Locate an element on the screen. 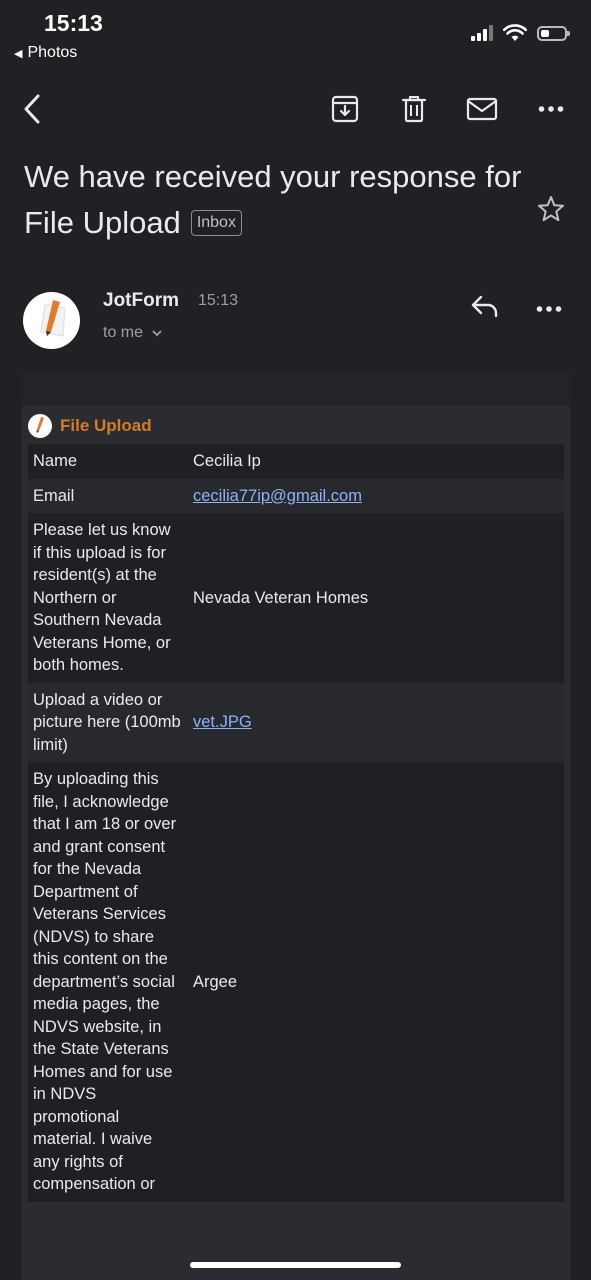 Image resolution: width=591 pixels, height=1280 pixels. back-button is located at coordinates (32, 109).